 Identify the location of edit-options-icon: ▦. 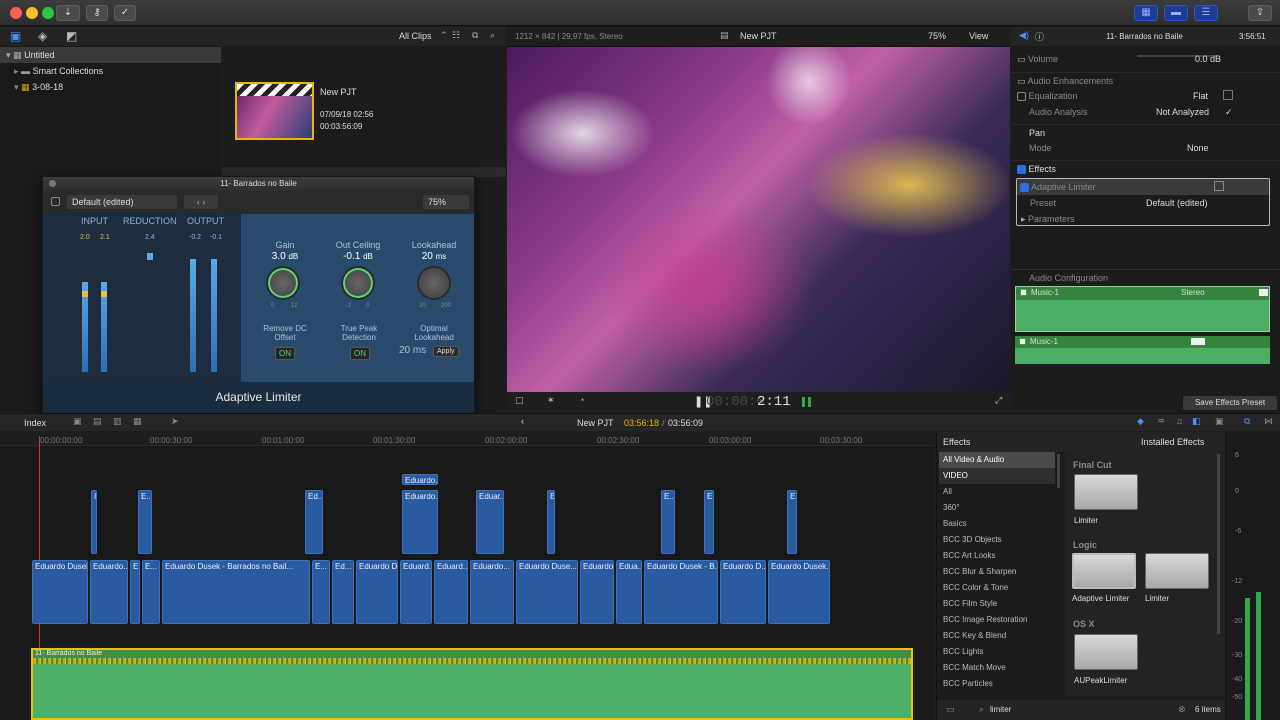
(137, 421).